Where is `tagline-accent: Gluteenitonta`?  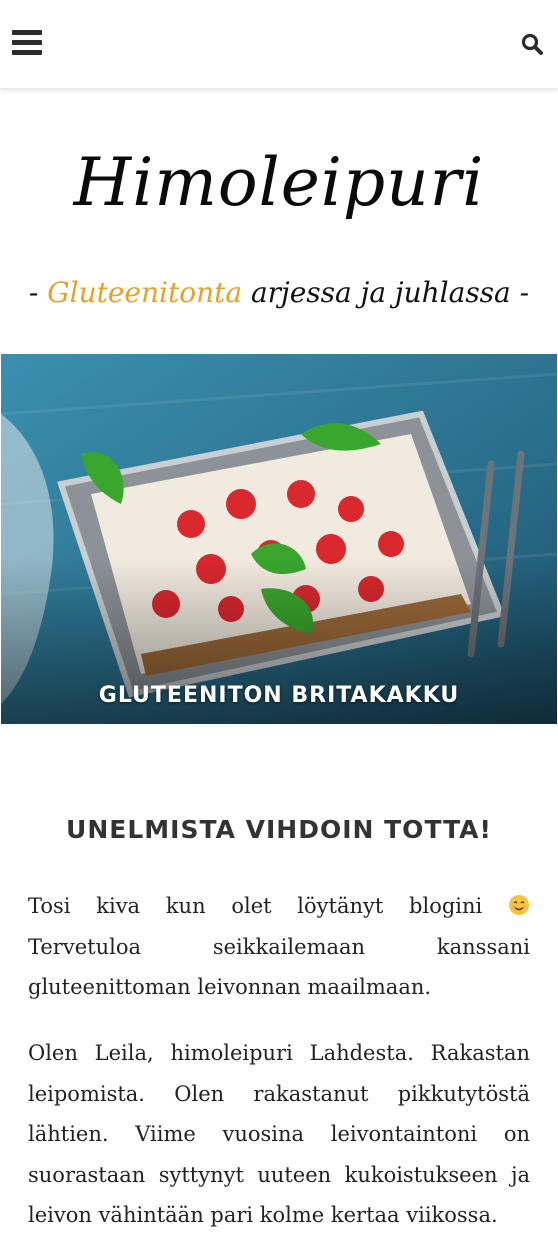 tagline-accent: Gluteenitonta is located at coordinates (145, 292).